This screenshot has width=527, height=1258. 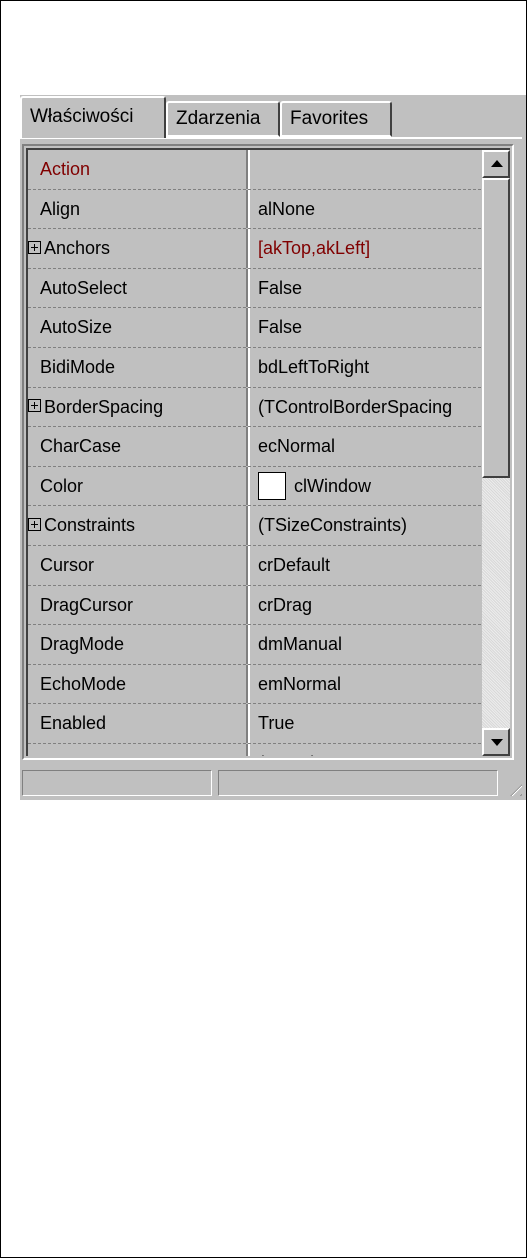 I want to click on property-value-cell: clWindow, so click(x=369, y=486).